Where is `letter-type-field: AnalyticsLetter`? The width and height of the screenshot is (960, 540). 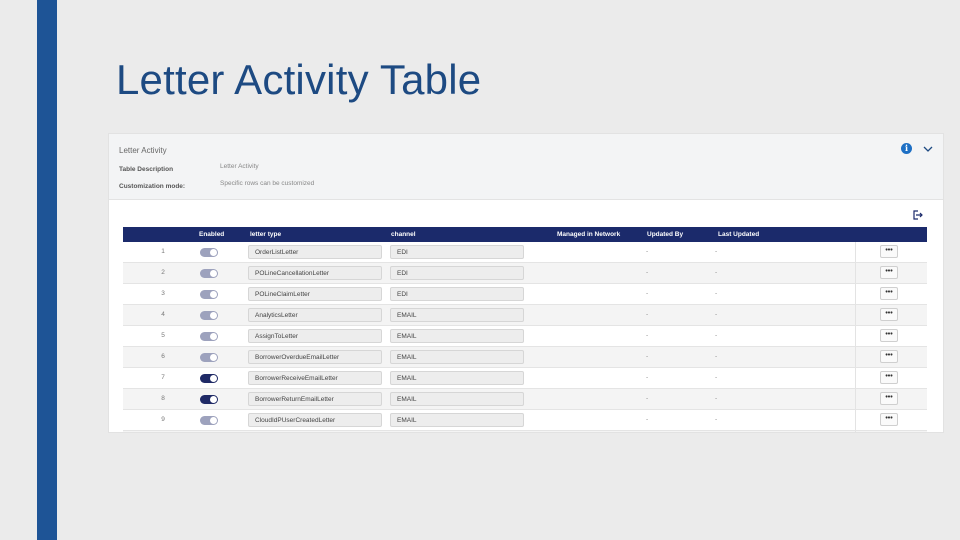 letter-type-field: AnalyticsLetter is located at coordinates (315, 315).